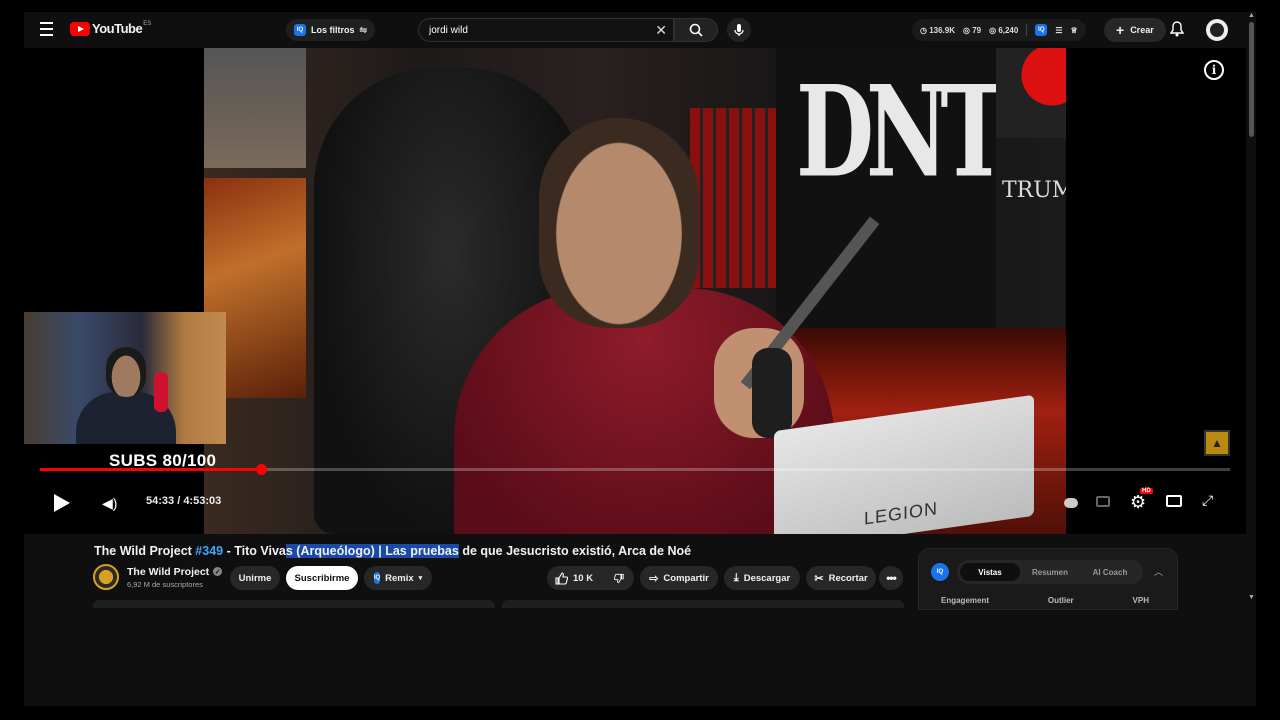 The width and height of the screenshot is (1280, 720). I want to click on miniplayer-icon, so click(1174, 501).